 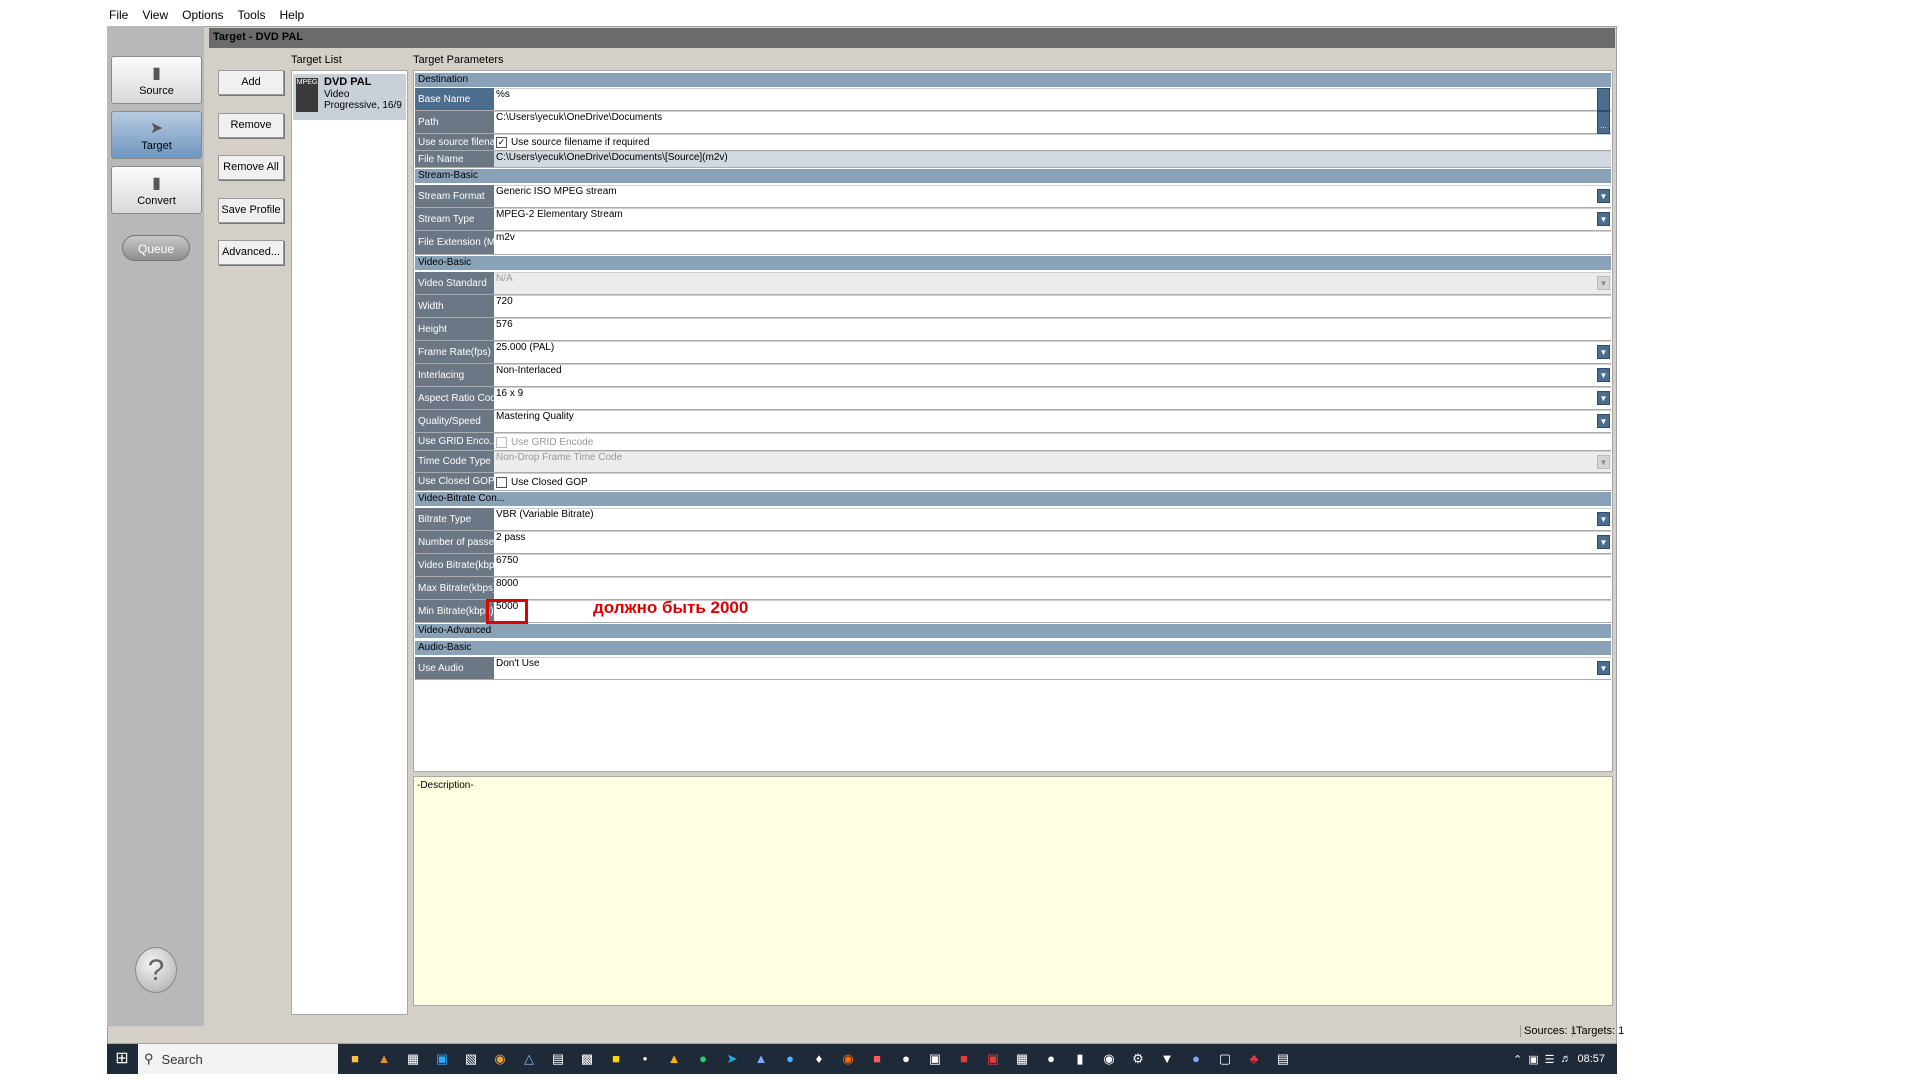 What do you see at coordinates (1603, 196) in the screenshot?
I see `stream-format-dropdown-icon: ▼` at bounding box center [1603, 196].